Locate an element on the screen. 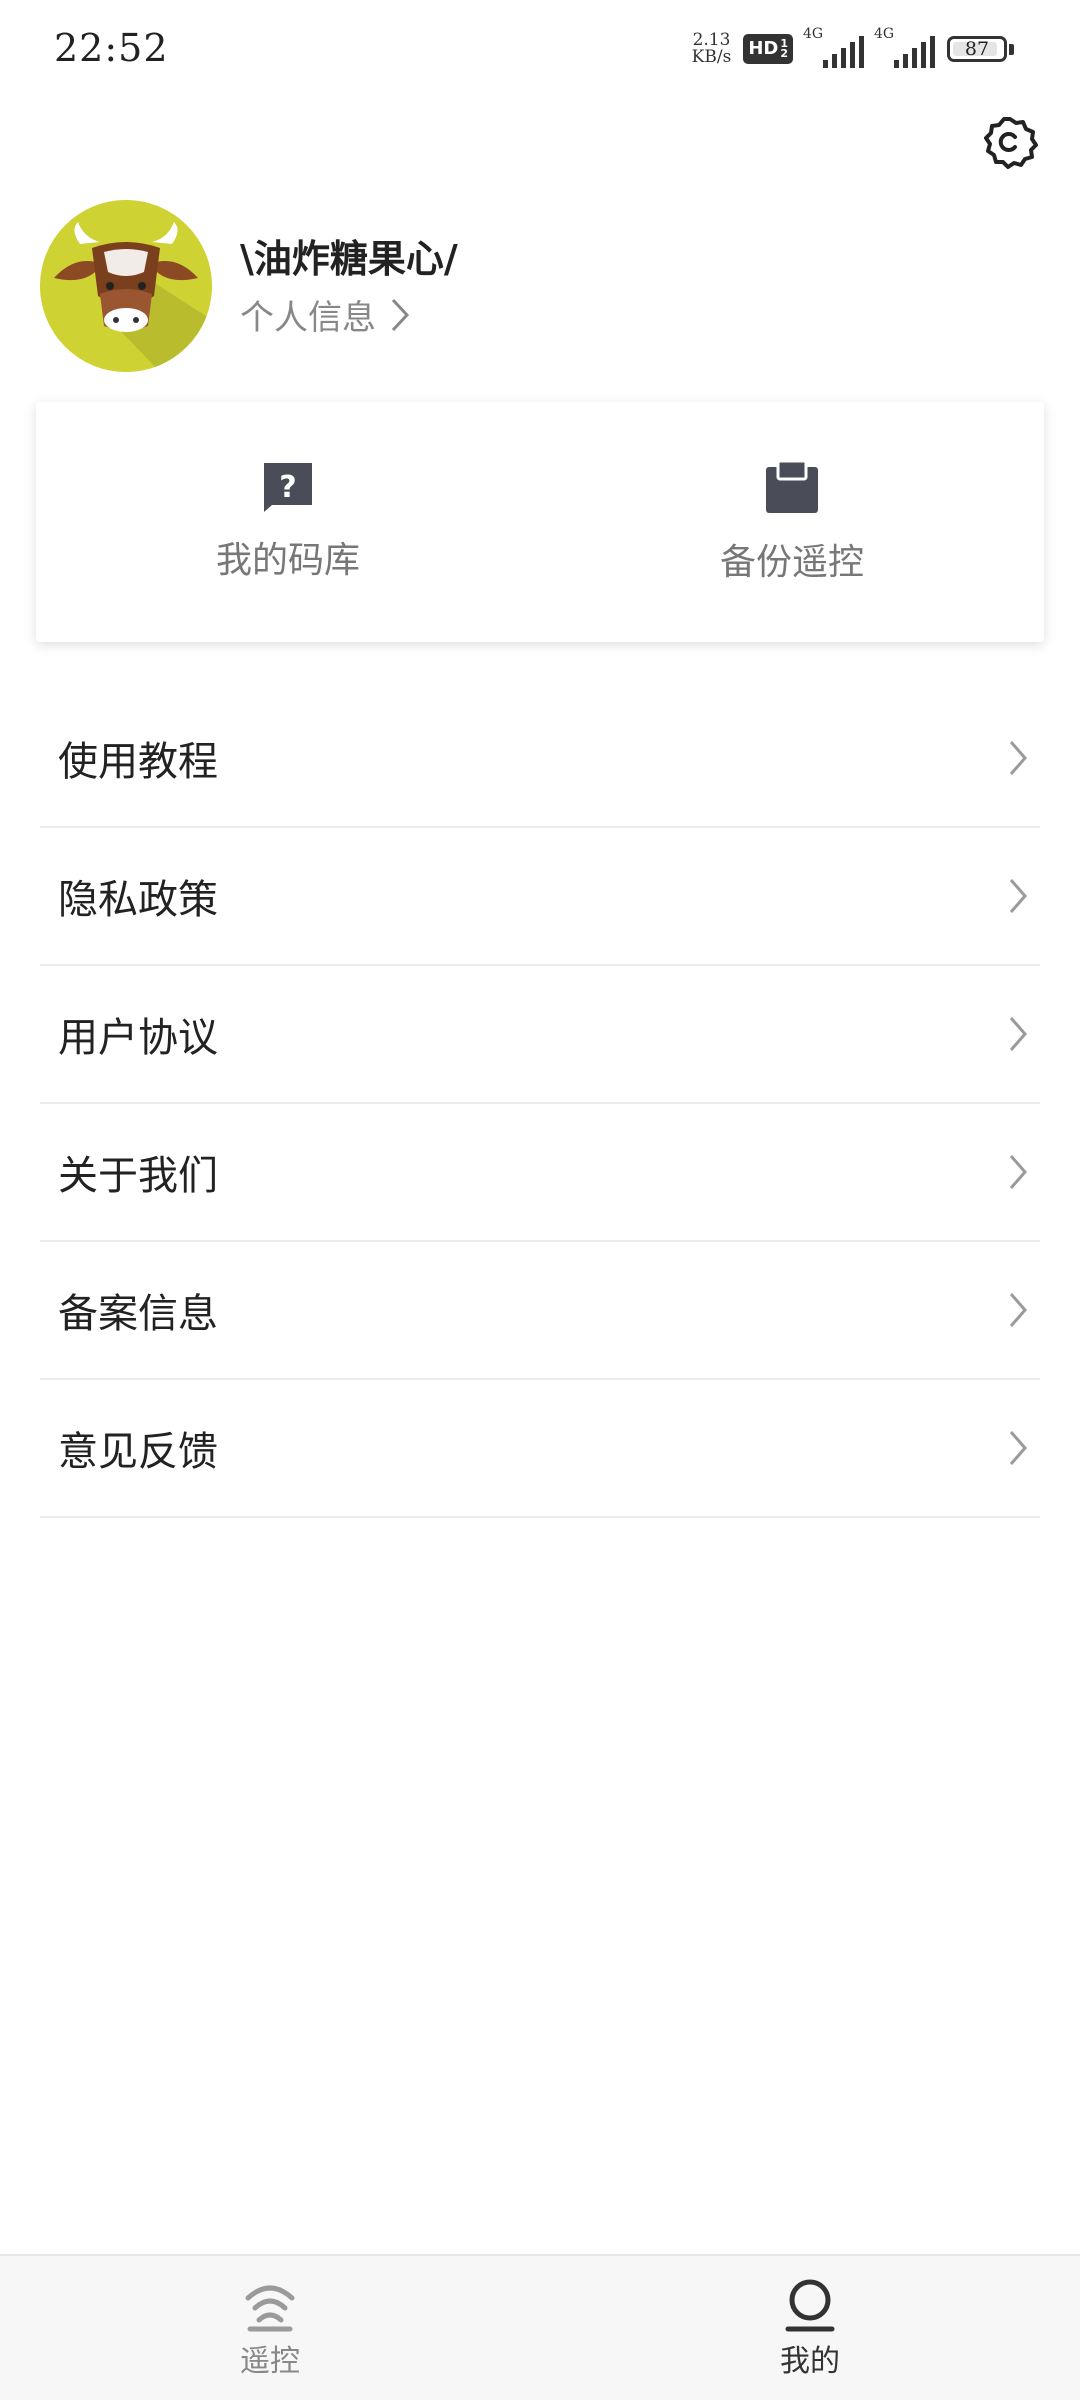 The image size is (1080, 2400). menu-item-label: 备案信息 is located at coordinates (138, 1314).